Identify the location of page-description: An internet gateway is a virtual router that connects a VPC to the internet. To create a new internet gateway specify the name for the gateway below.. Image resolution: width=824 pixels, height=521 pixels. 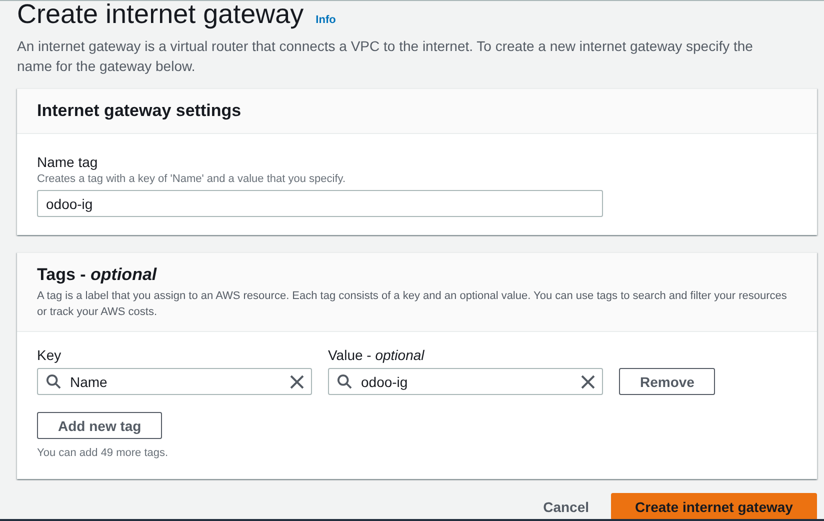
(385, 56).